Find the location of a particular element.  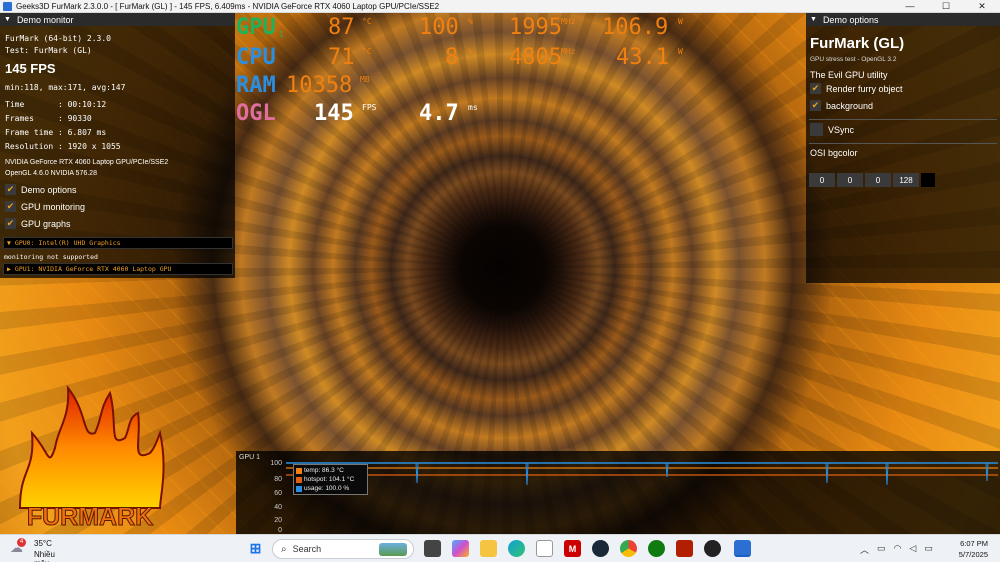

hud-ram-unit: MB is located at coordinates (365, 79).